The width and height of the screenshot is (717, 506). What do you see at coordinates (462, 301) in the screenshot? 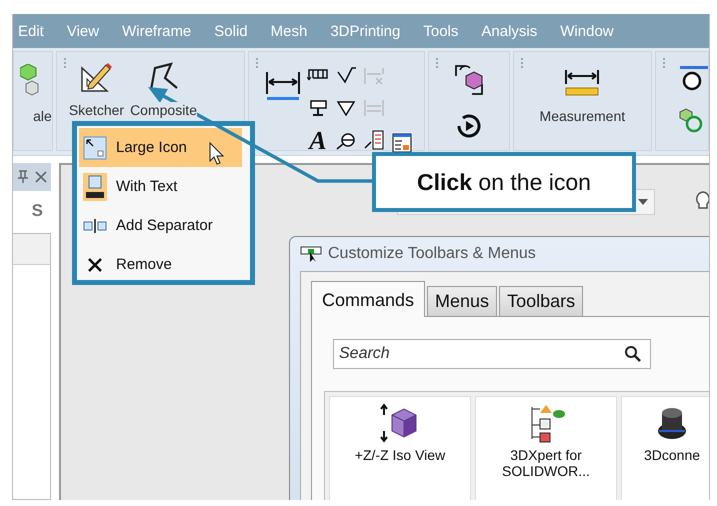
I see `tab: Menus` at bounding box center [462, 301].